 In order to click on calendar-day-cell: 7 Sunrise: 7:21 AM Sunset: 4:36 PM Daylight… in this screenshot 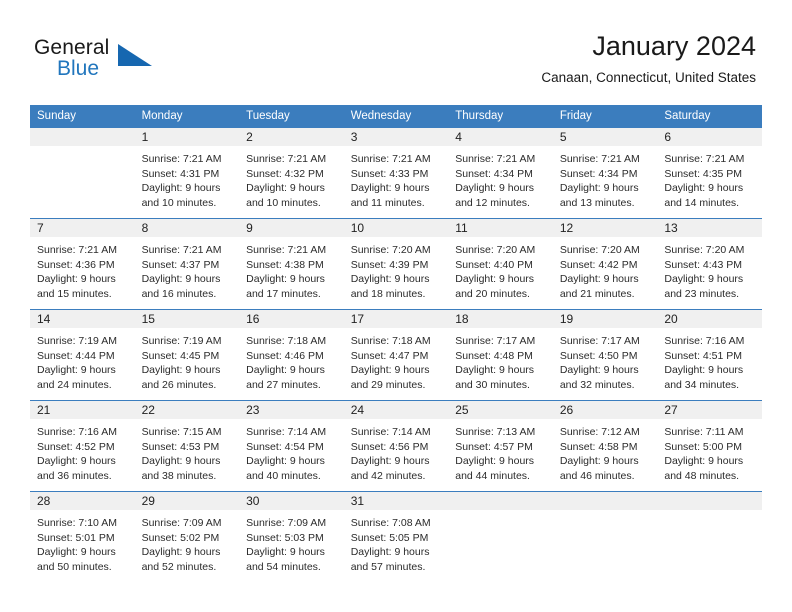, I will do `click(82, 264)`.